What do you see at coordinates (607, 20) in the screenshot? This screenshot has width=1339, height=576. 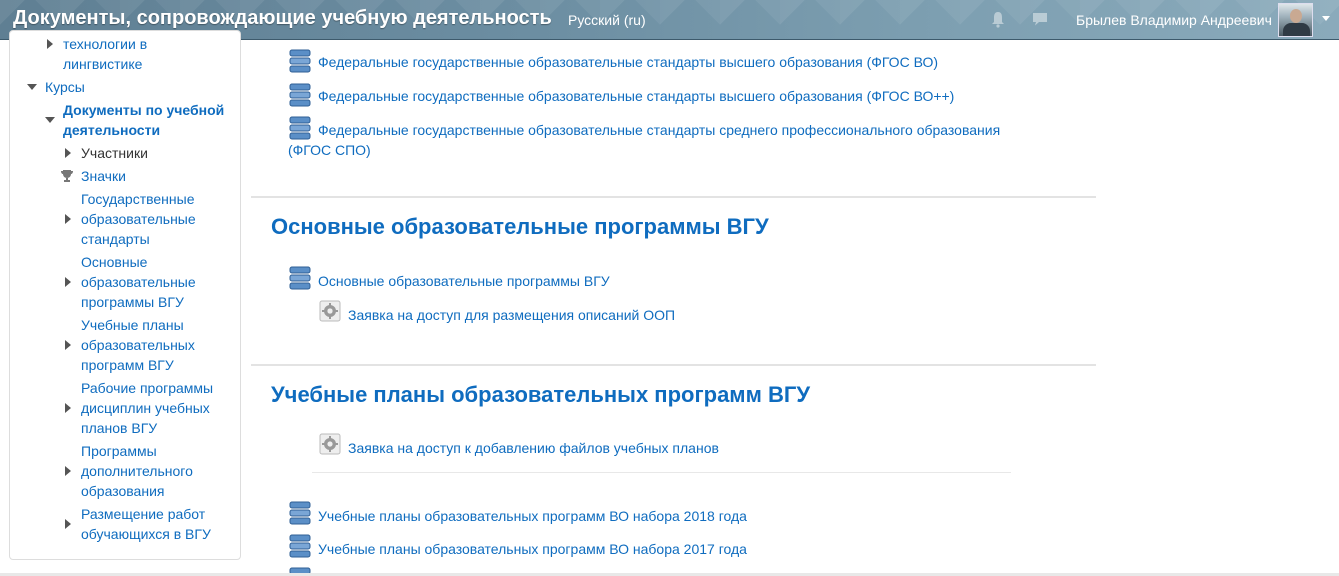 I see `language-menu: Русский (ru)` at bounding box center [607, 20].